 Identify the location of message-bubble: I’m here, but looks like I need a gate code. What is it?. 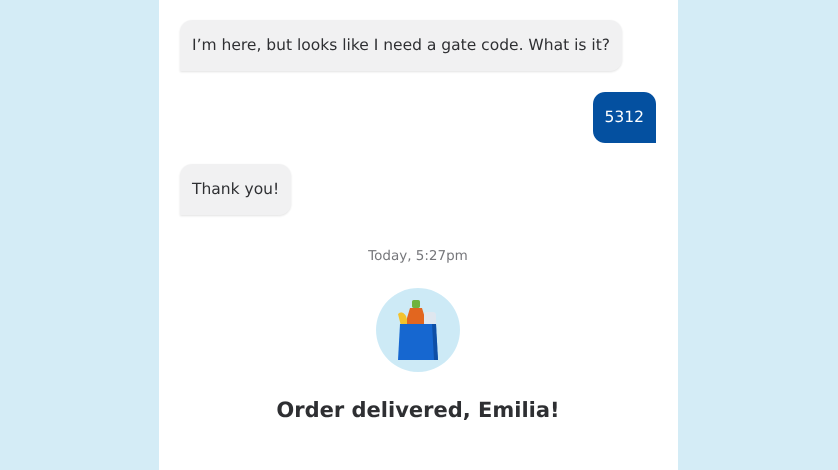
(401, 45).